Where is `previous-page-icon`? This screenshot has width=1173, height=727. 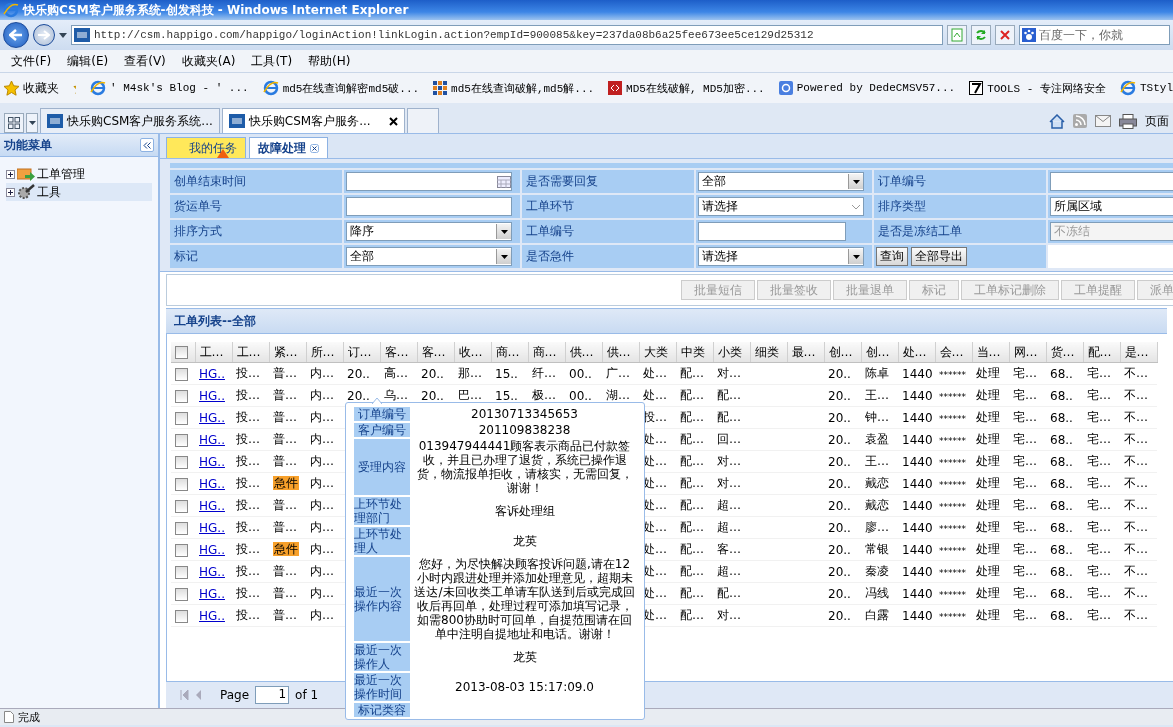
previous-page-icon is located at coordinates (198, 695).